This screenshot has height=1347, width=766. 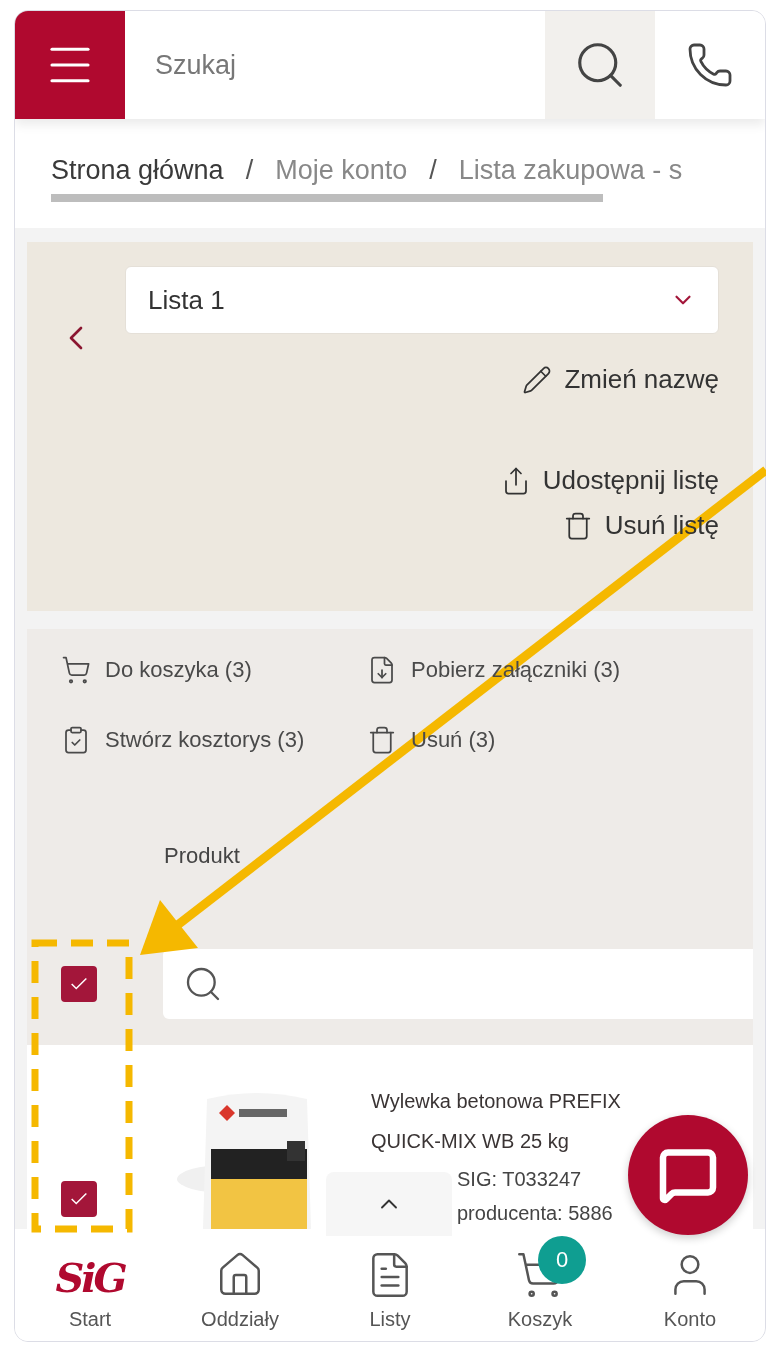 I want to click on nav-tab: Listy, so click(x=390, y=1283).